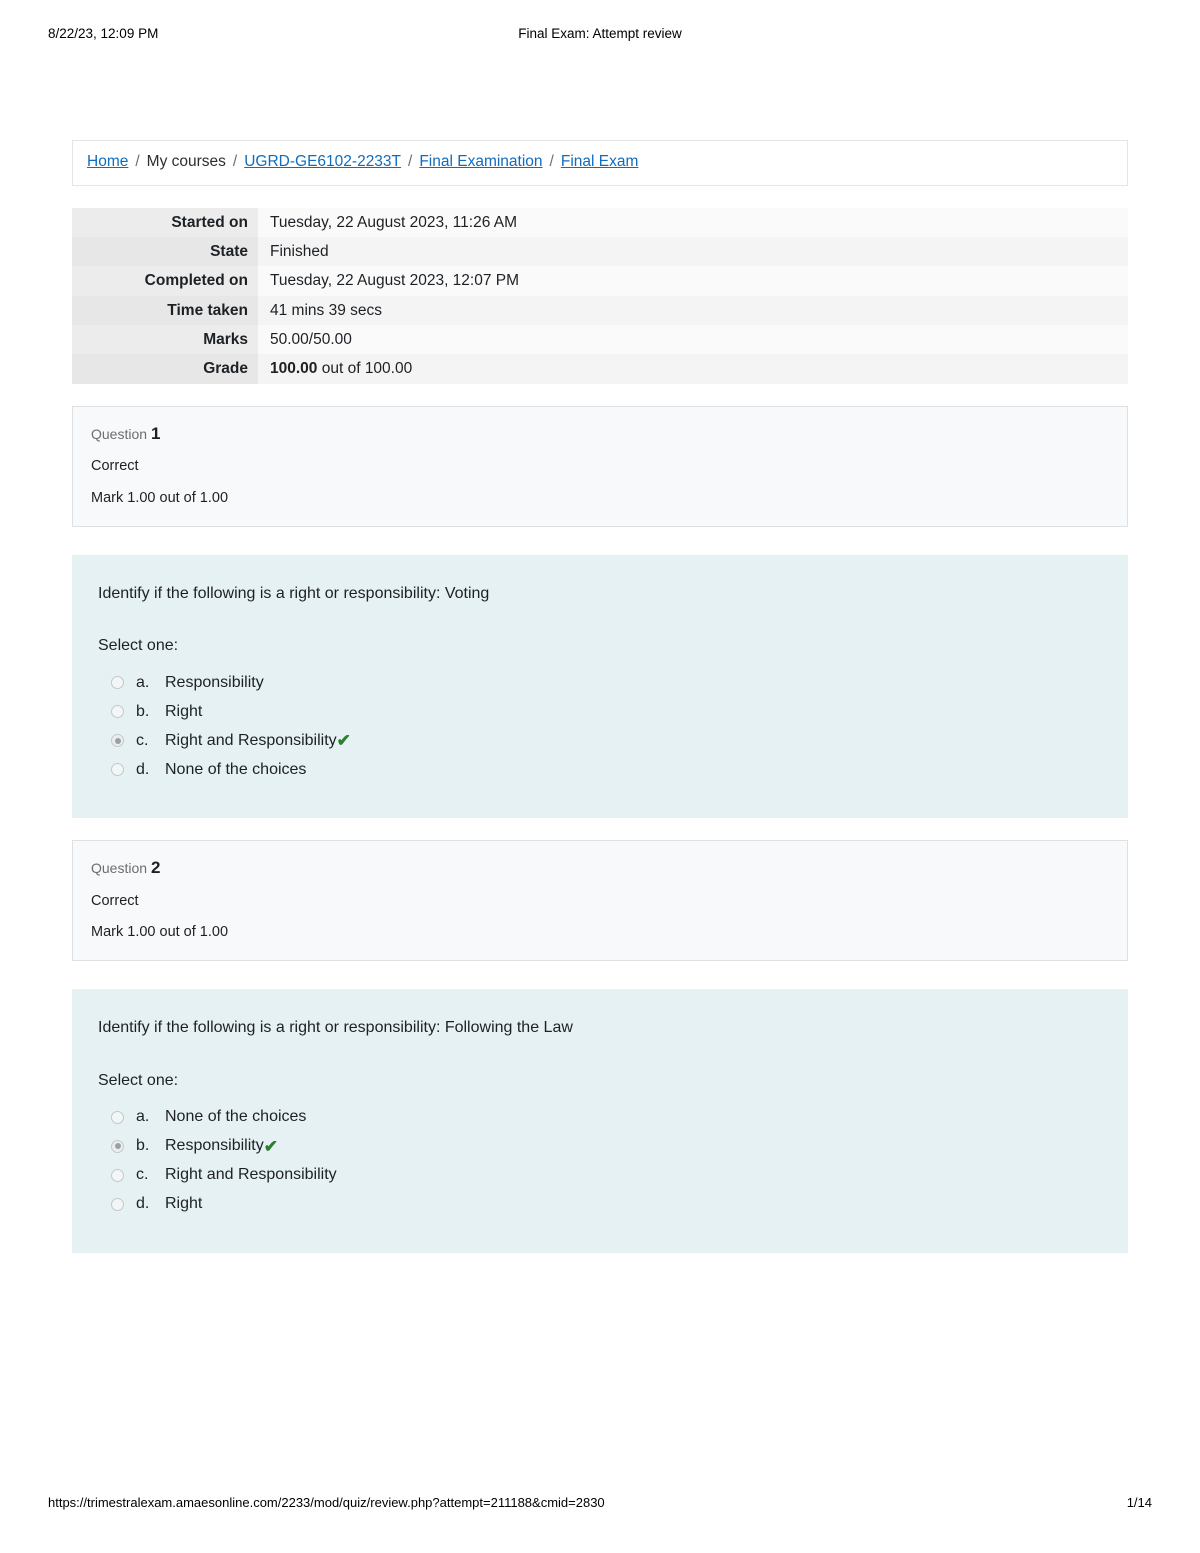 Image resolution: width=1200 pixels, height=1553 pixels. I want to click on answer-option: d. None of the choices, so click(606, 769).